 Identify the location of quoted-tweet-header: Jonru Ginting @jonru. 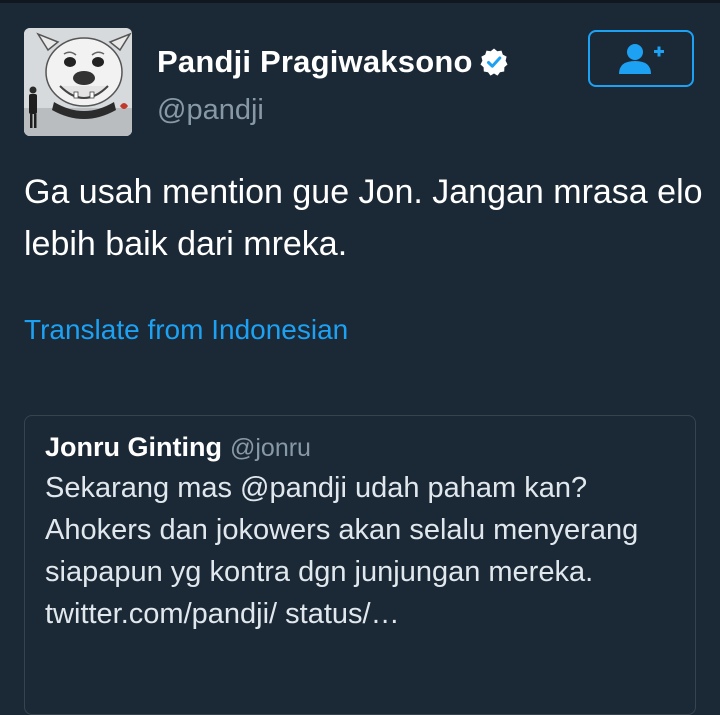
(360, 447).